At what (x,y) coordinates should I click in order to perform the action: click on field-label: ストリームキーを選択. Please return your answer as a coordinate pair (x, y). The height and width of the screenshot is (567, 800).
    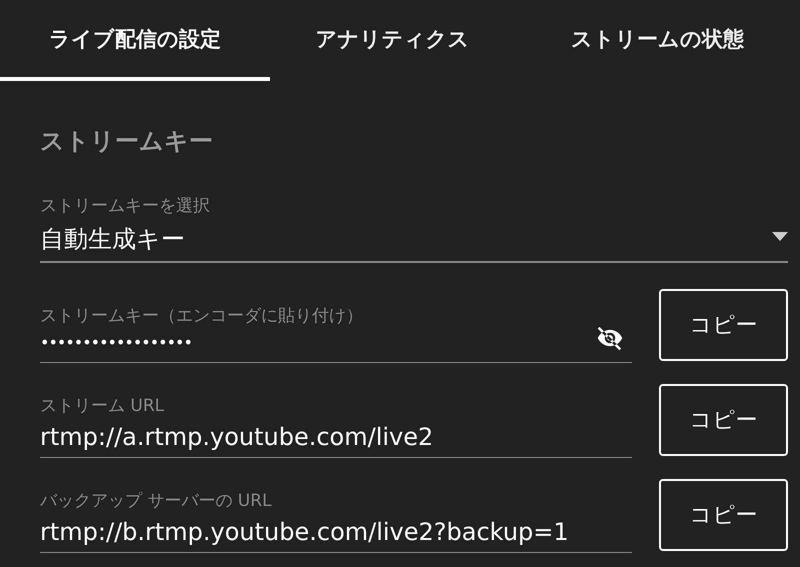
    Looking at the image, I should click on (125, 206).